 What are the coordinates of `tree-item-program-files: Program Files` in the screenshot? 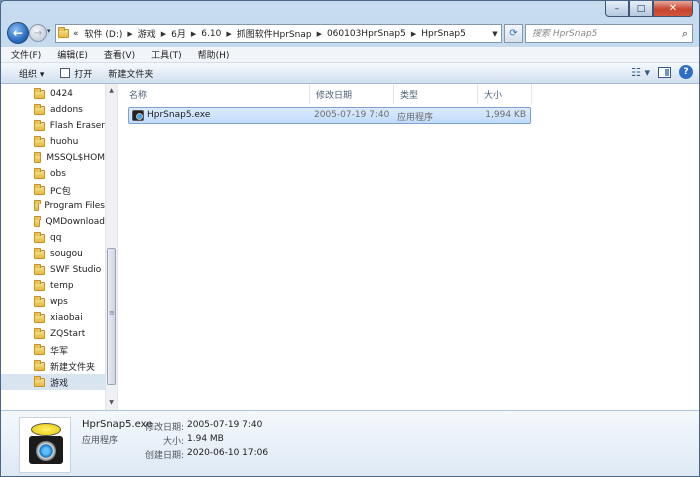 It's located at (53, 206).